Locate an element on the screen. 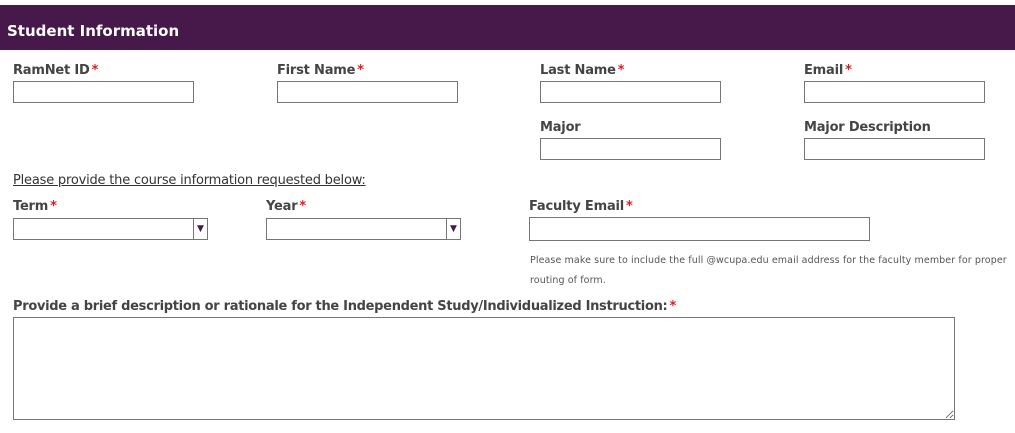 Image resolution: width=1015 pixels, height=433 pixels. ramnet-id-label: RamNet ID * is located at coordinates (56, 70).